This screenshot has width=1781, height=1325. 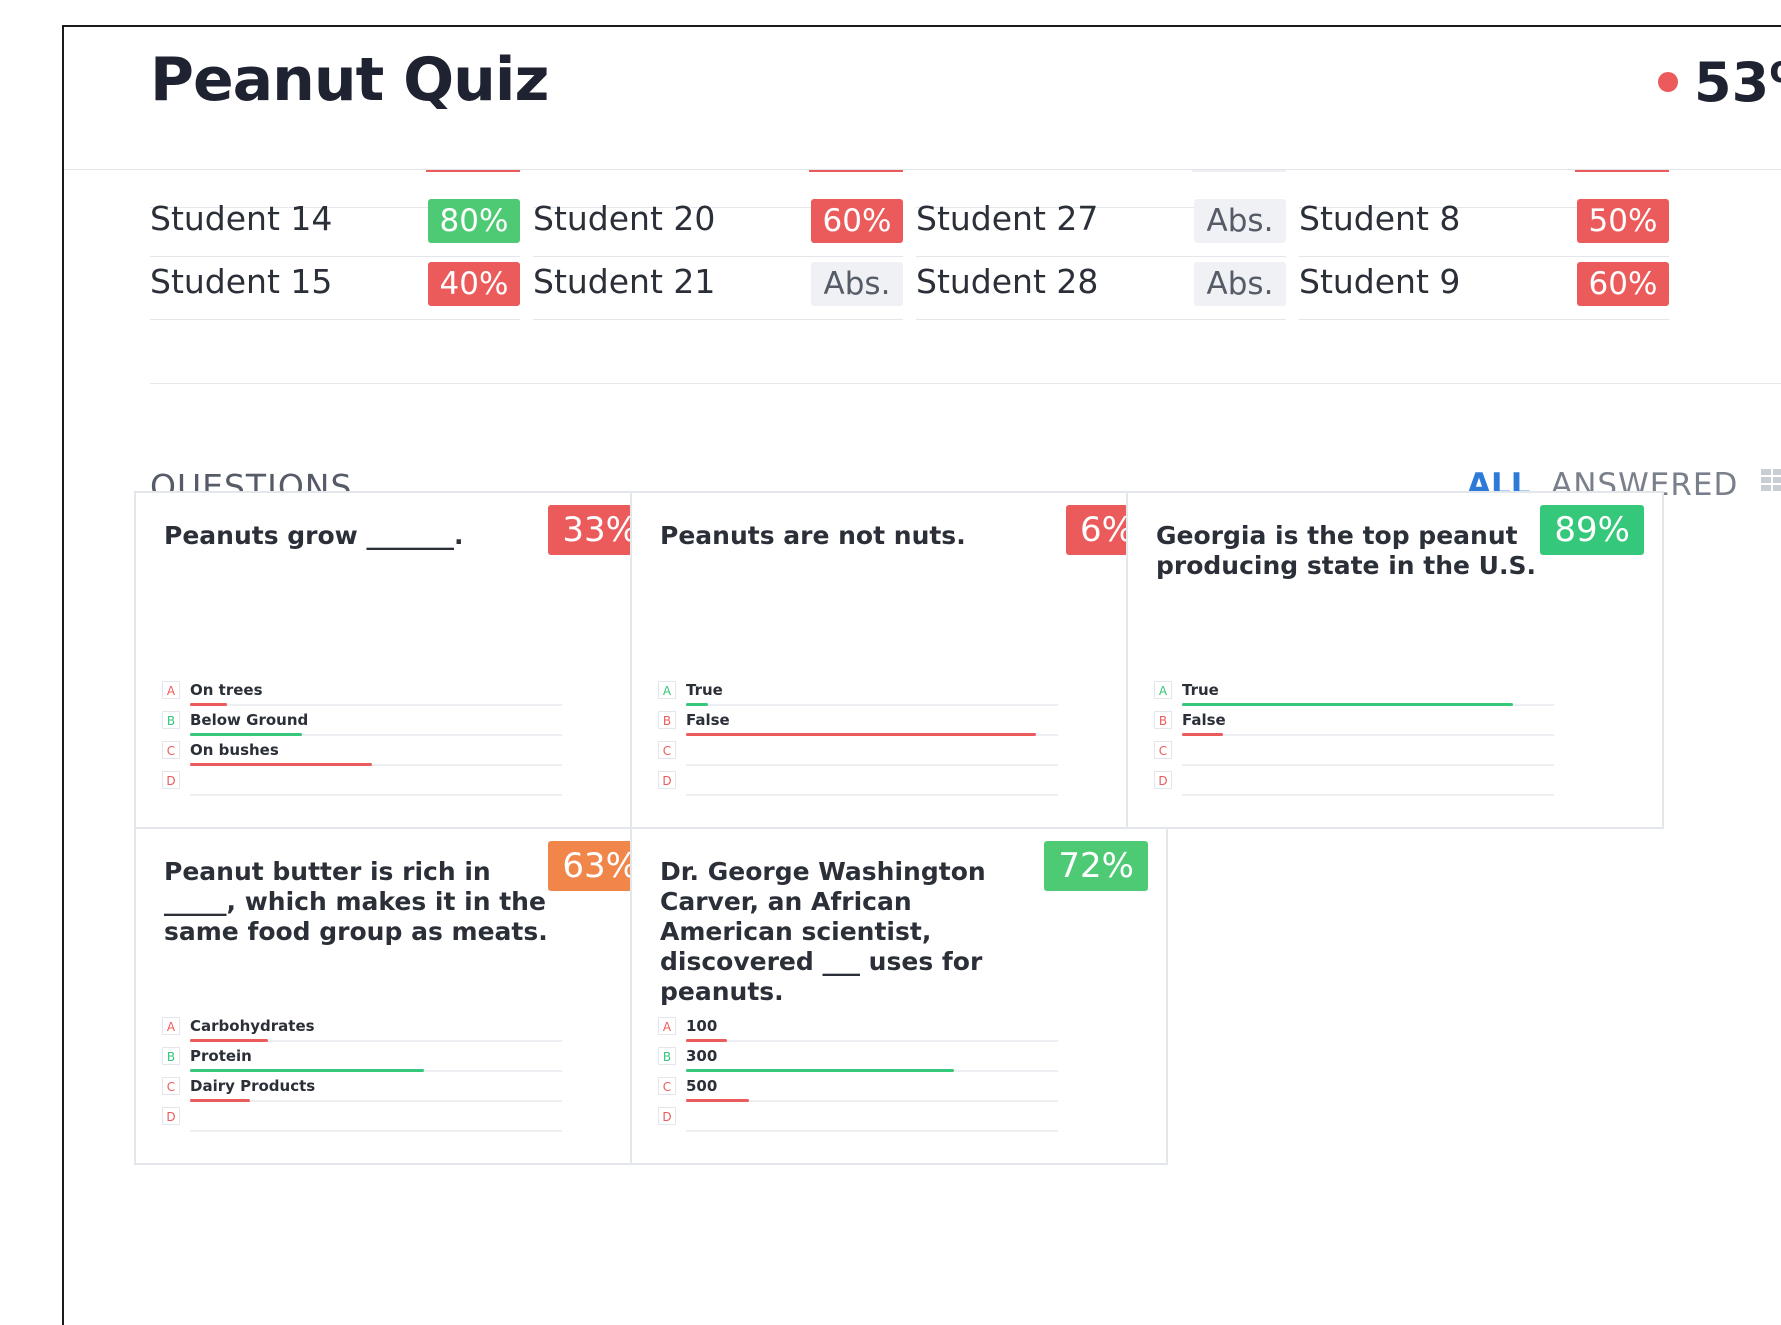 What do you see at coordinates (1484, 285) in the screenshot?
I see `student-row: Student 9 60%` at bounding box center [1484, 285].